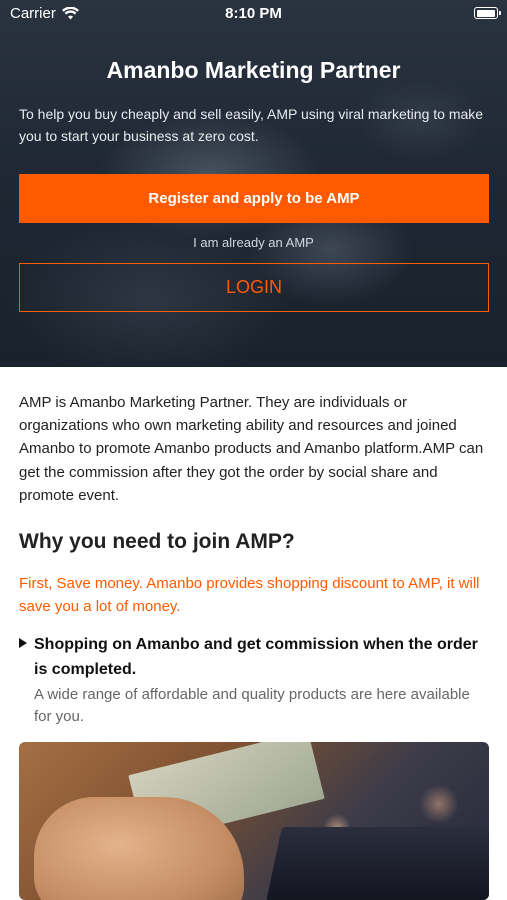 Image resolution: width=507 pixels, height=900 pixels. I want to click on battery-level-fill, so click(485, 13).